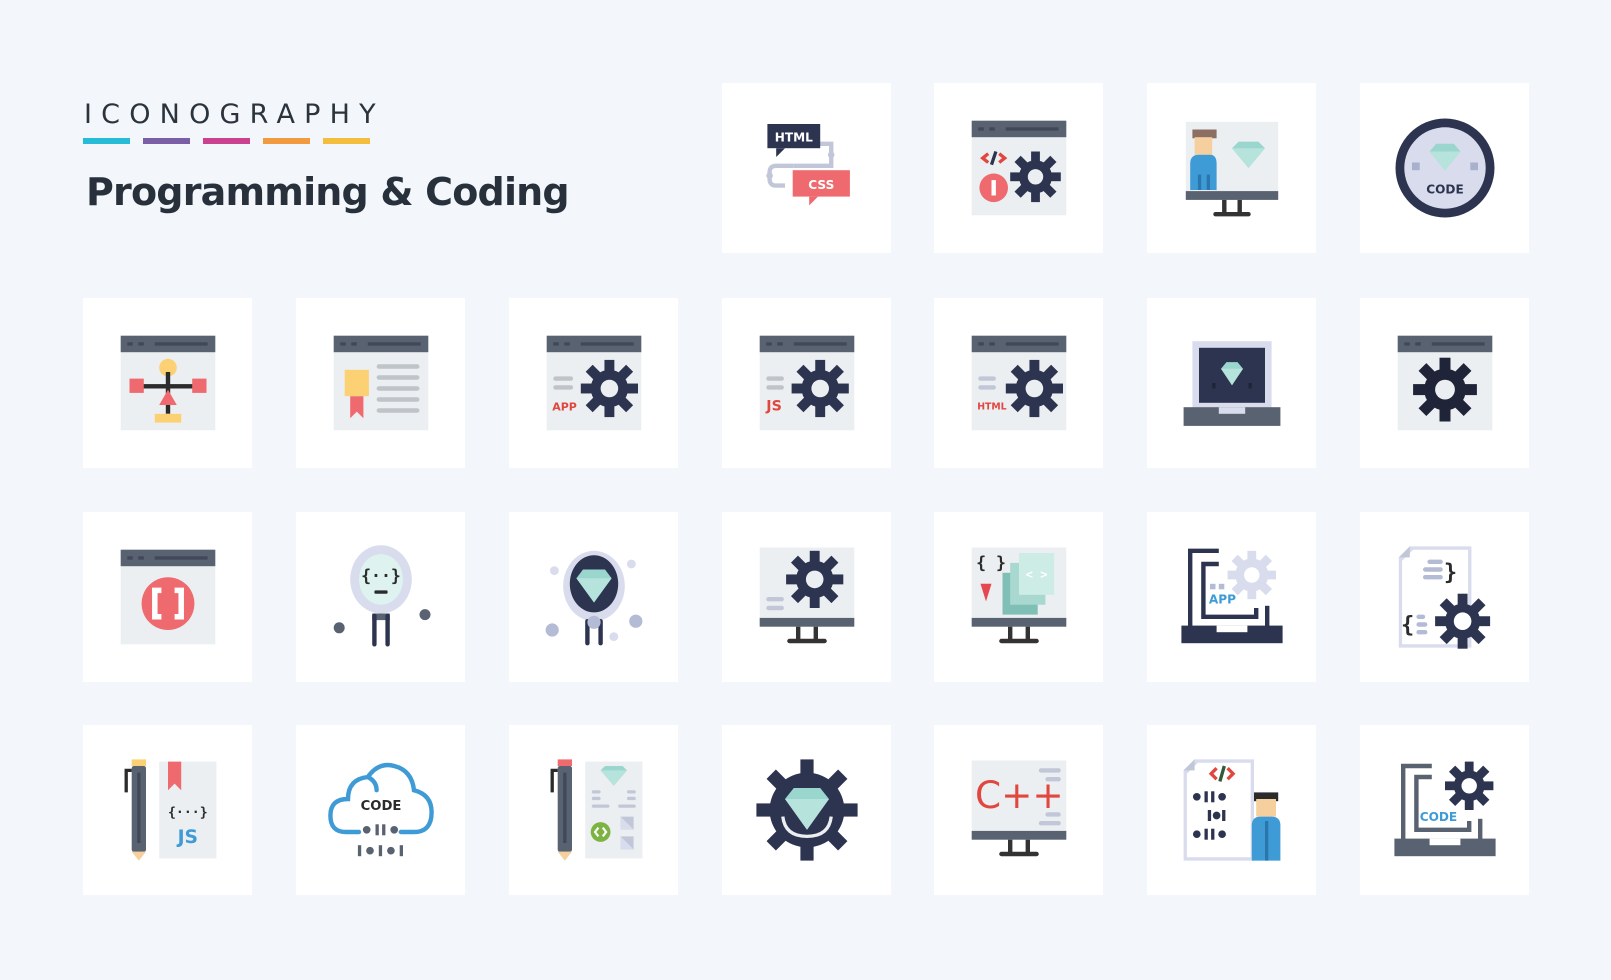 The image size is (1611, 980). I want to click on icon-card-browser-certificate, so click(380, 383).